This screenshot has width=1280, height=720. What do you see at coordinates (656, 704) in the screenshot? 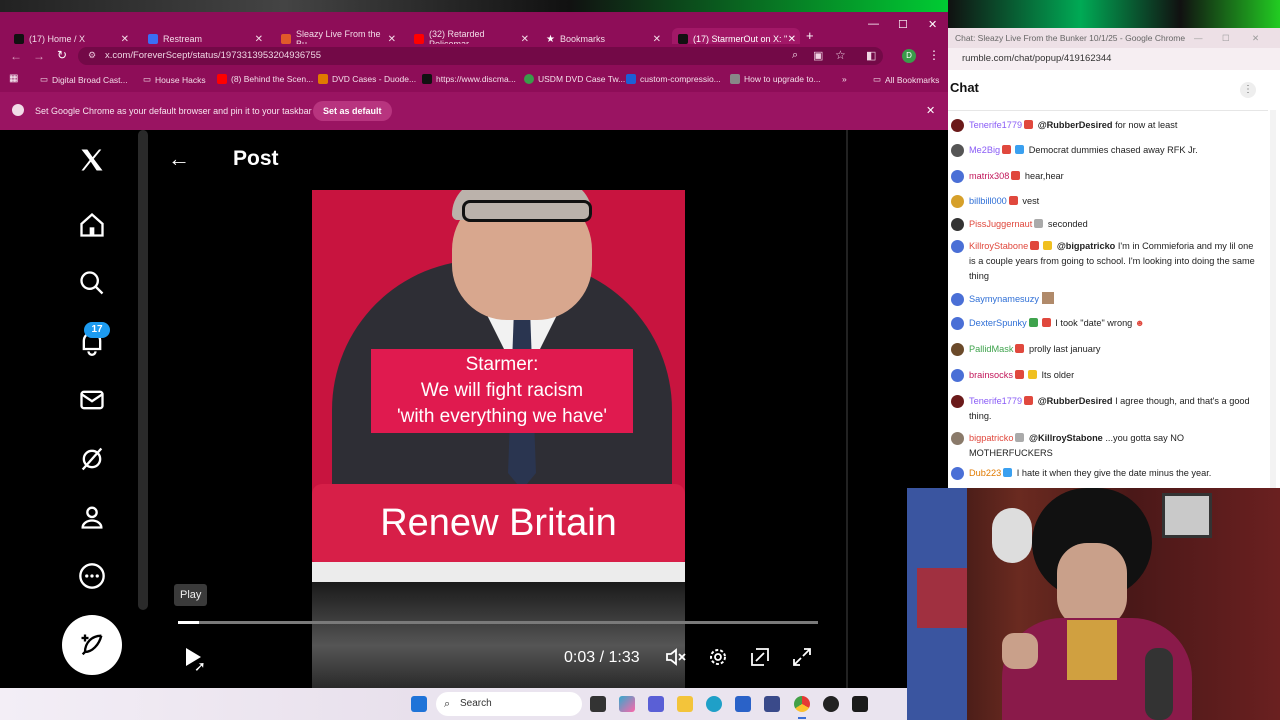
I see `teams-icon` at bounding box center [656, 704].